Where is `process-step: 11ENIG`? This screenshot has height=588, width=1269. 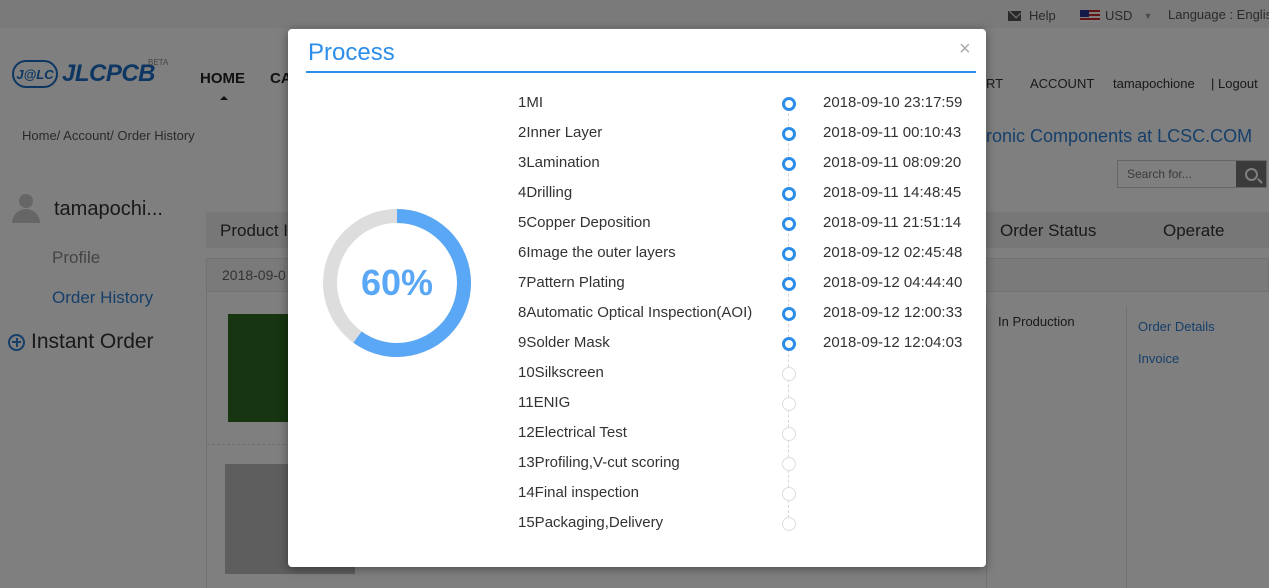 process-step: 11ENIG is located at coordinates (748, 403).